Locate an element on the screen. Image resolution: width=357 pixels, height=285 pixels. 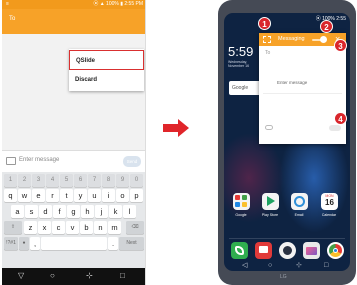
app-label: Email is located at coordinates (299, 215).